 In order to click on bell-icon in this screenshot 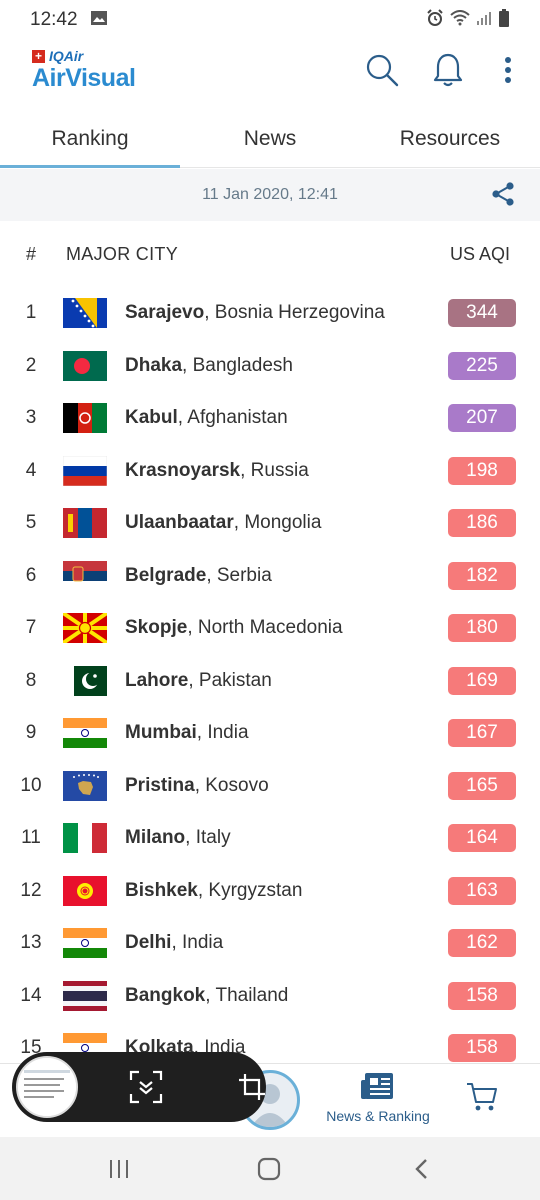, I will do `click(448, 70)`.